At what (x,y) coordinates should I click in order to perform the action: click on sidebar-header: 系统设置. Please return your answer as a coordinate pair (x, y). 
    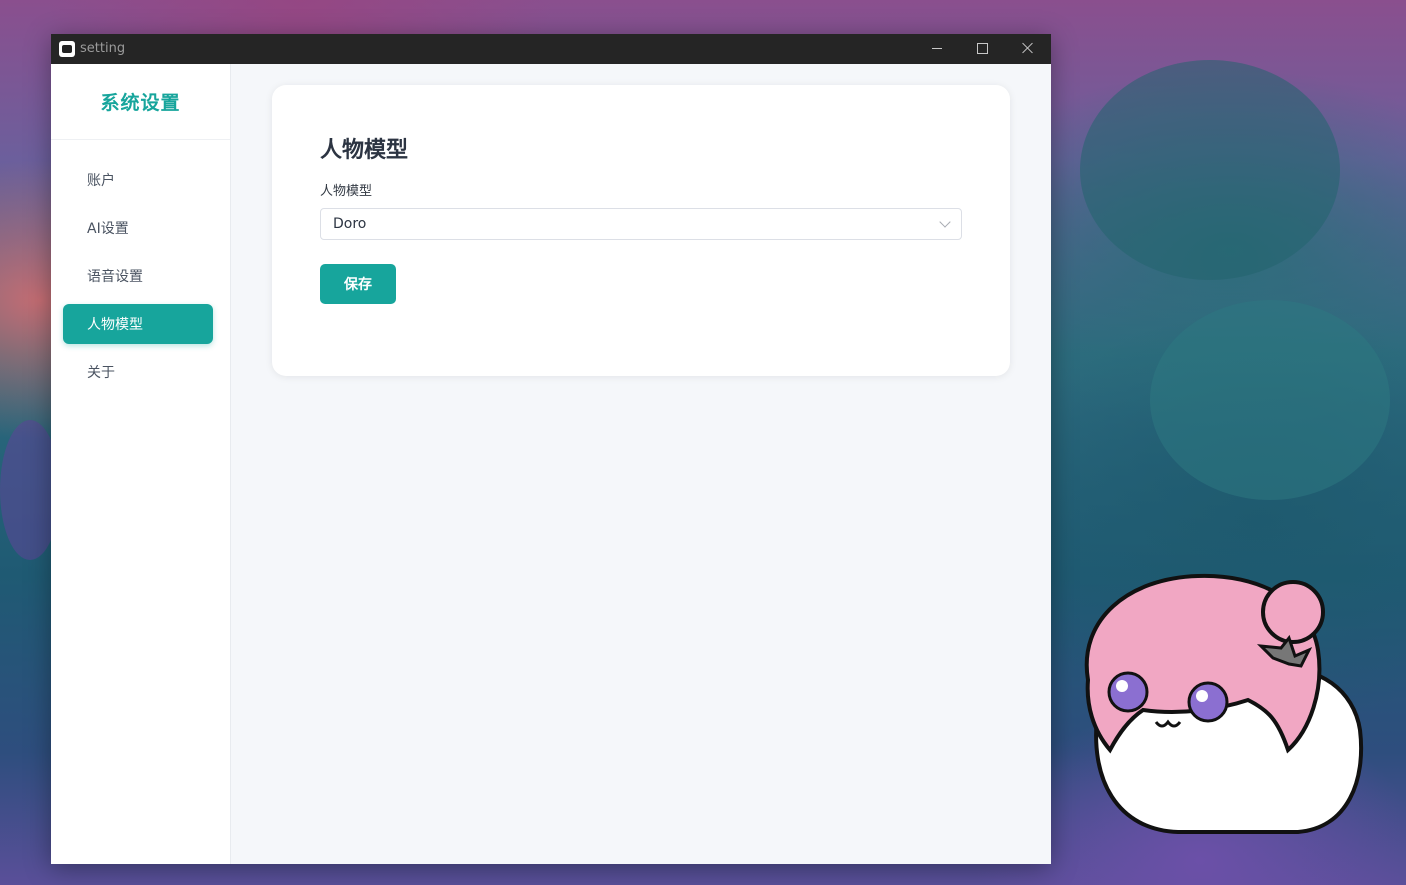
    Looking at the image, I should click on (140, 102).